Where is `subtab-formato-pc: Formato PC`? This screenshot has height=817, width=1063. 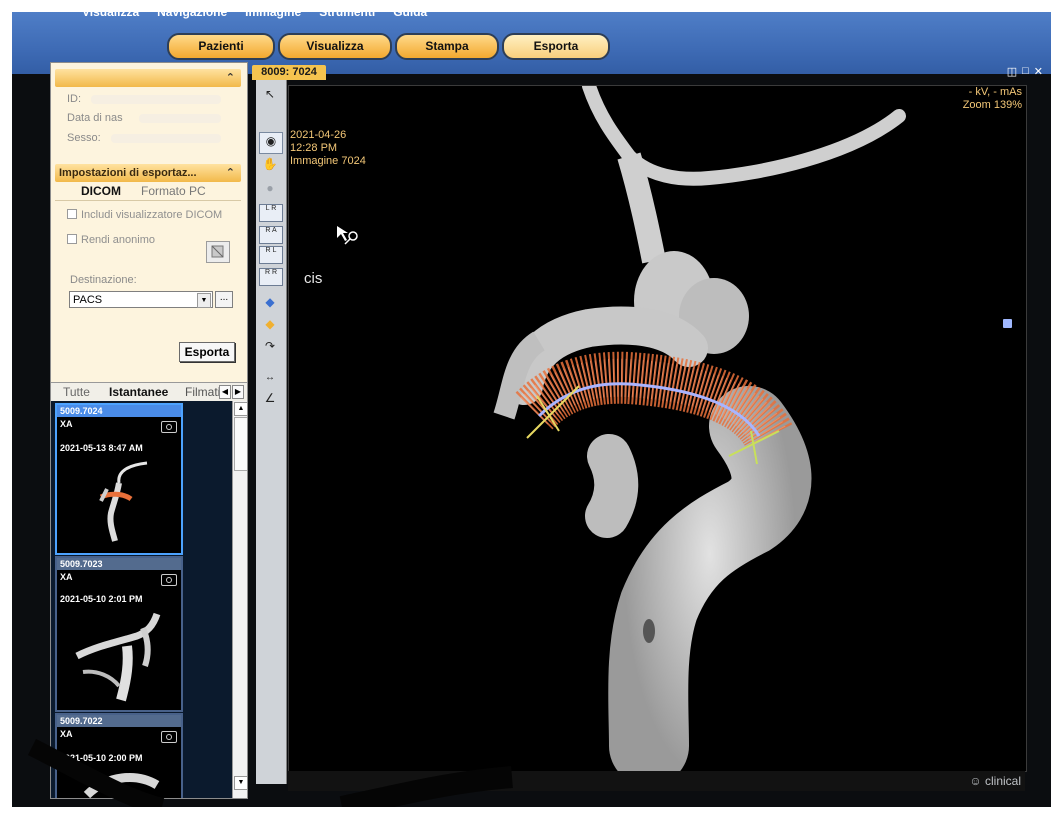 subtab-formato-pc: Formato PC is located at coordinates (173, 191).